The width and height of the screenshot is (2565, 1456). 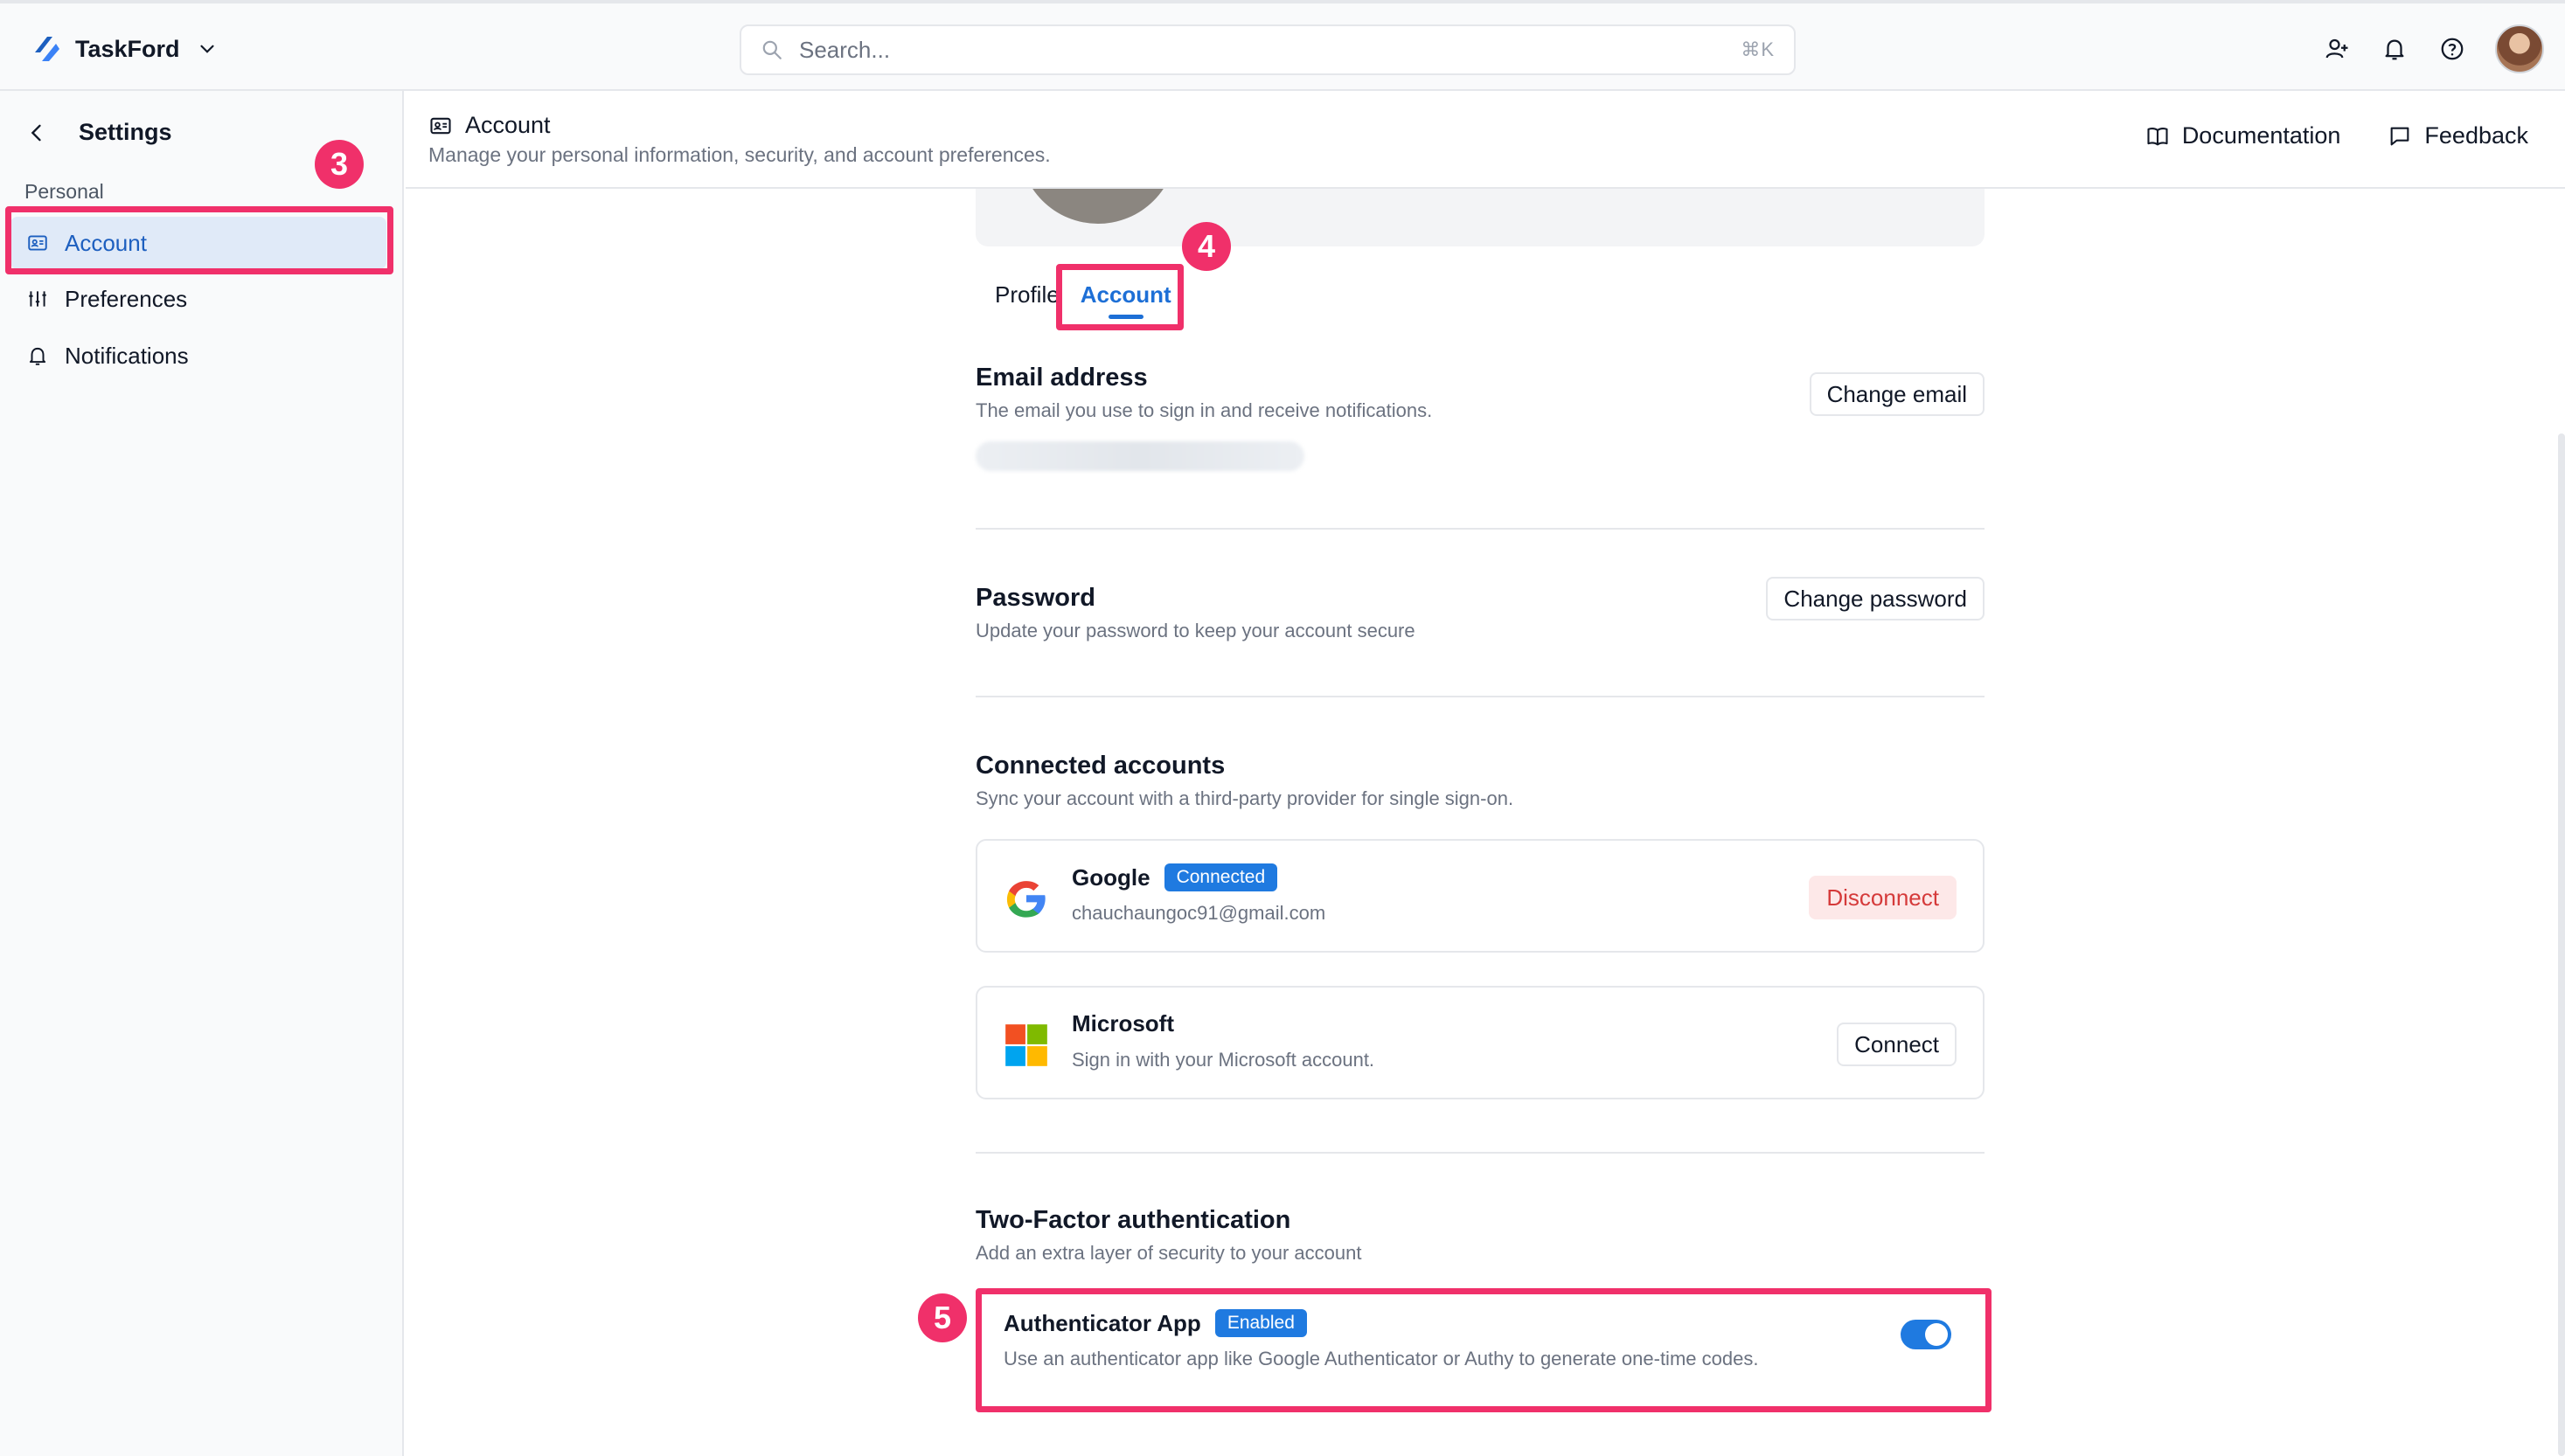 What do you see at coordinates (2337, 49) in the screenshot?
I see `add-user-icon` at bounding box center [2337, 49].